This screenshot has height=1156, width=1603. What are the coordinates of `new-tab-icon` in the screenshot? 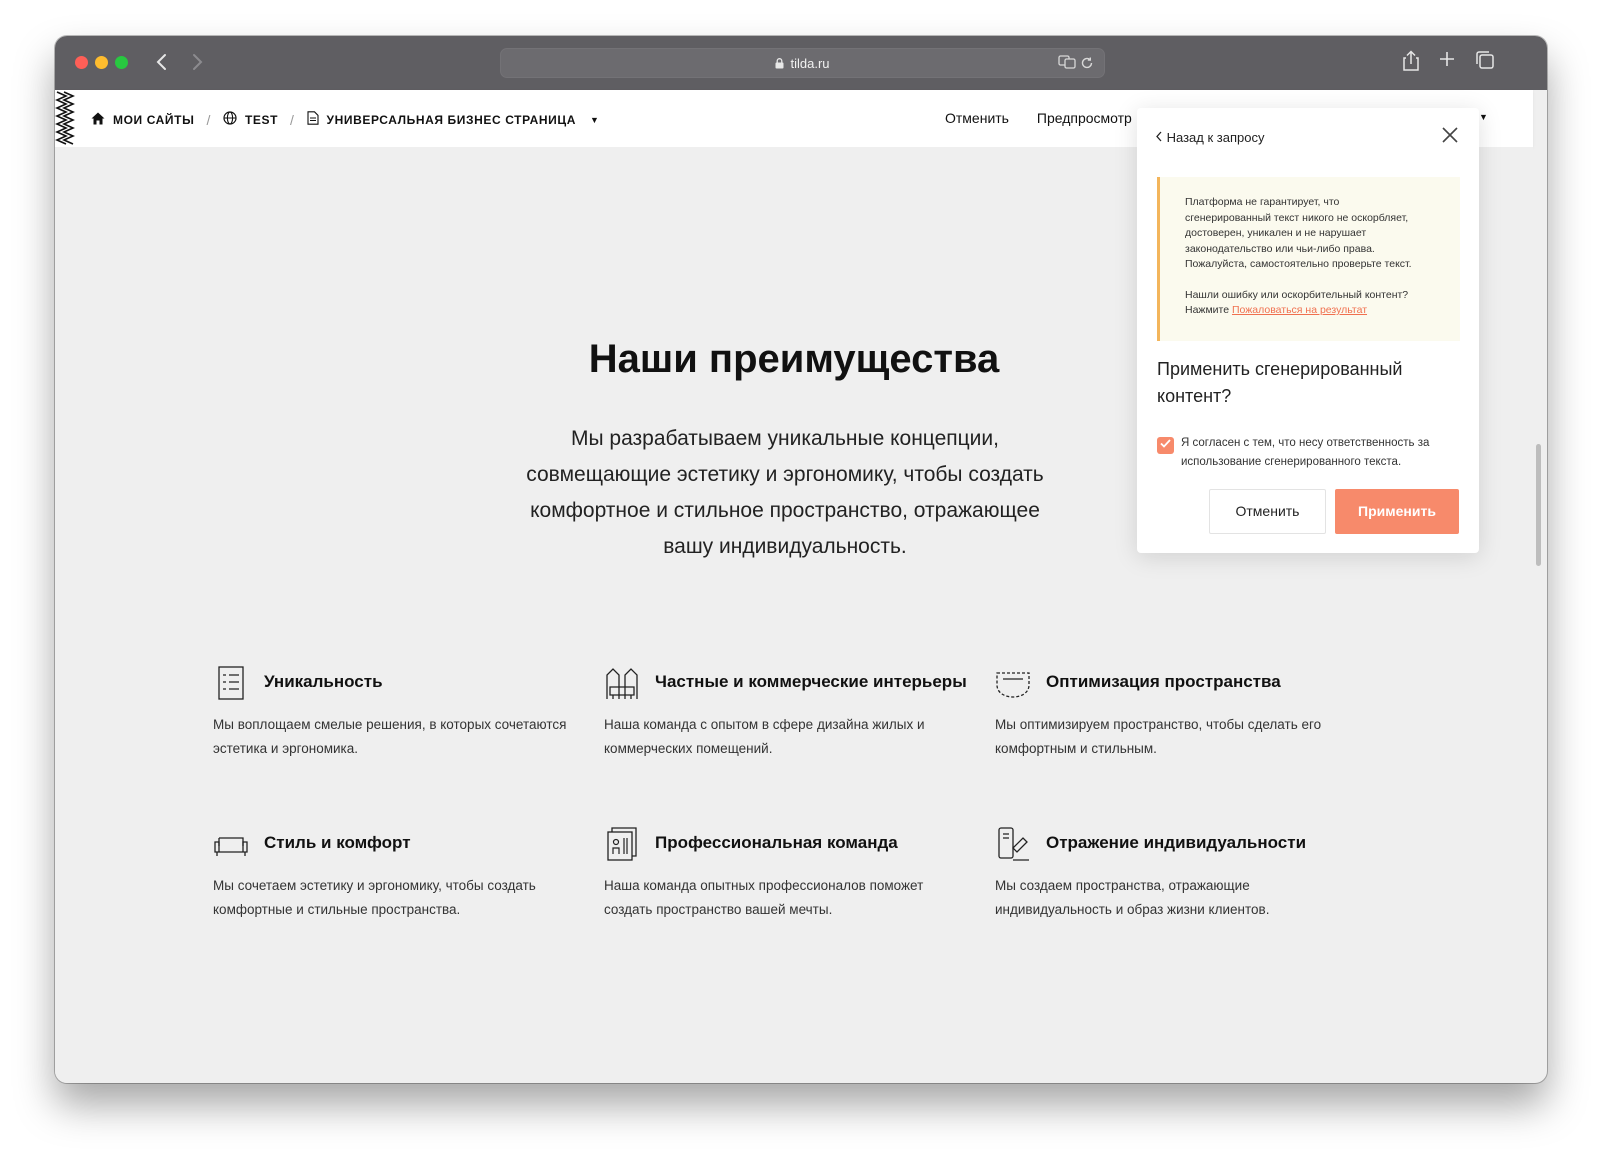 It's located at (1447, 62).